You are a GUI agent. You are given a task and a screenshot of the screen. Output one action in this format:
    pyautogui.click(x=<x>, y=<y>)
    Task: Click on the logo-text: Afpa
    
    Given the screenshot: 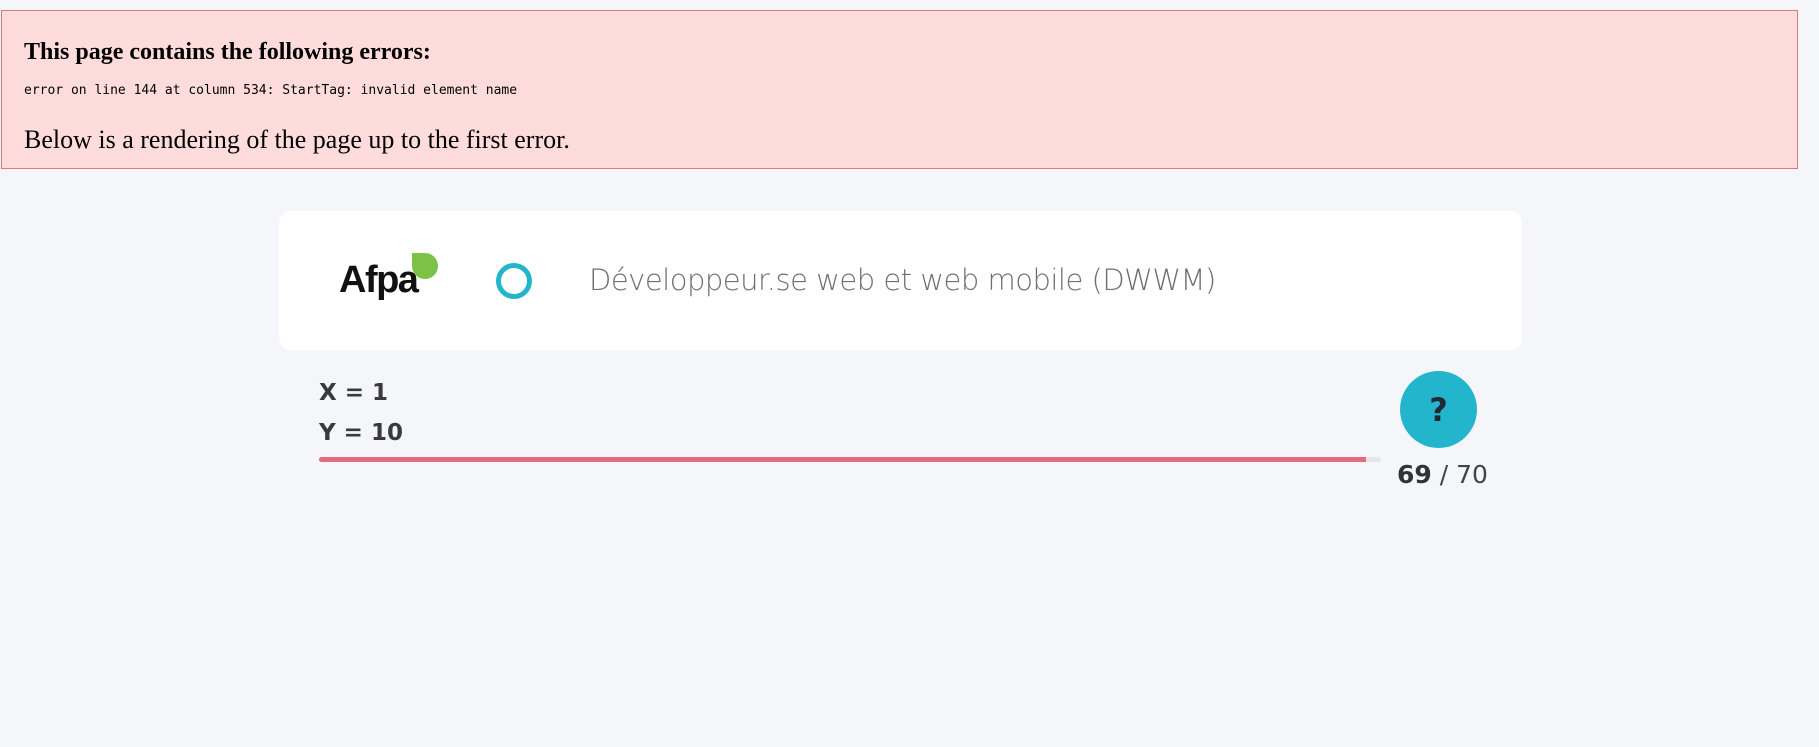 What is the action you would take?
    pyautogui.click(x=379, y=280)
    